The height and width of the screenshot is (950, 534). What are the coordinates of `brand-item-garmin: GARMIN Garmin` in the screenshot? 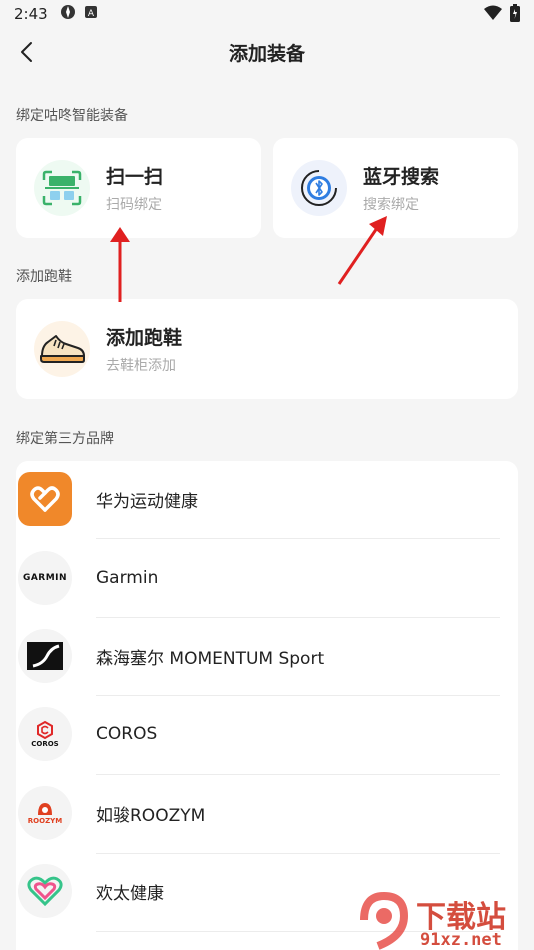 It's located at (259, 578).